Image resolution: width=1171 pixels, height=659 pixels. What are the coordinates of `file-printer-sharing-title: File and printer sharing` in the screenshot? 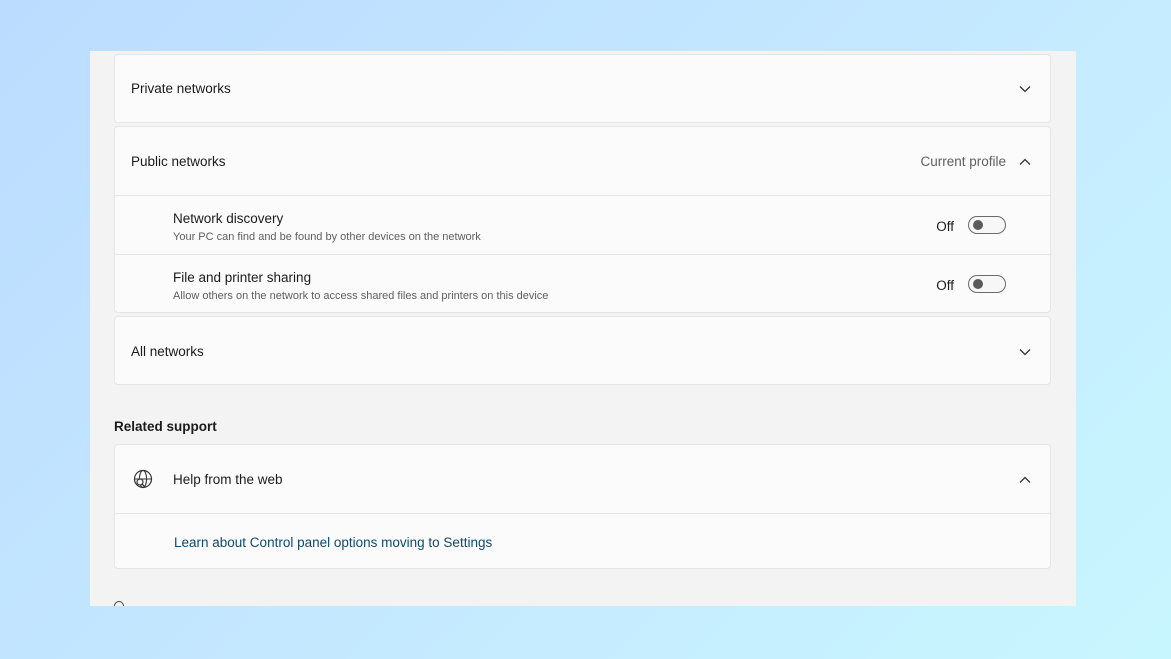 It's located at (242, 277).